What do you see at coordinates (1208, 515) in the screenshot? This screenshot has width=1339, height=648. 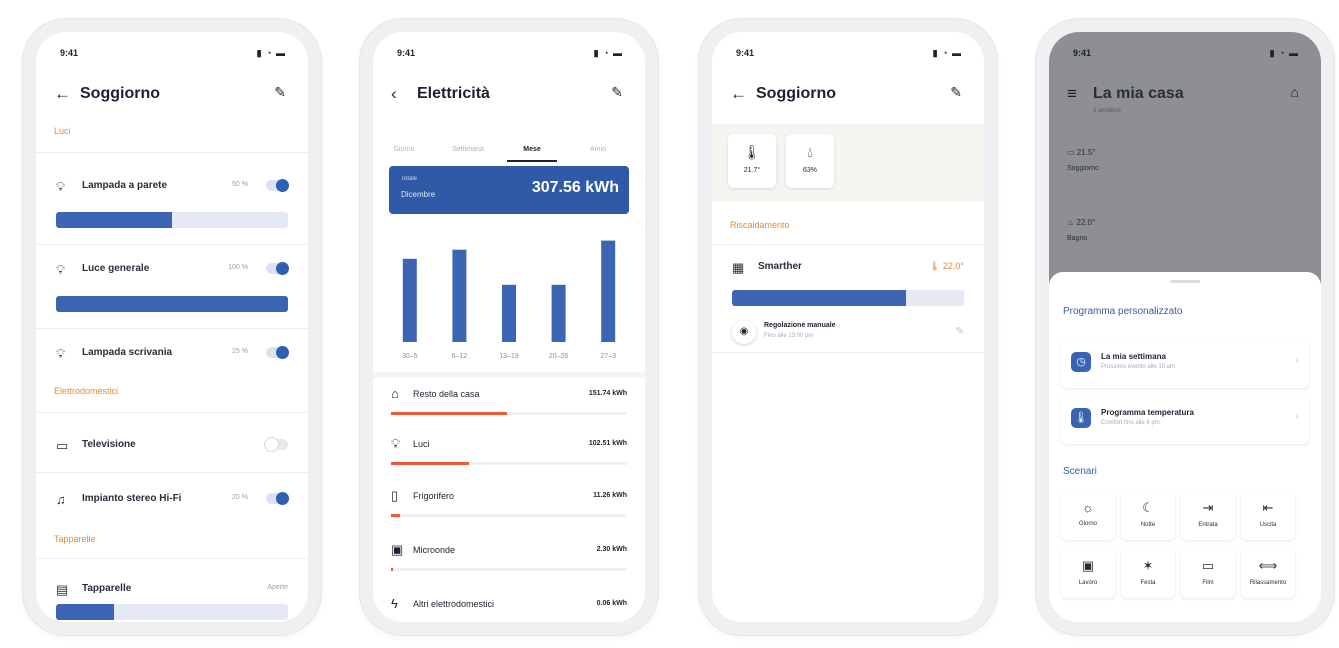 I see `scene-entrata: ⇥ Entrata` at bounding box center [1208, 515].